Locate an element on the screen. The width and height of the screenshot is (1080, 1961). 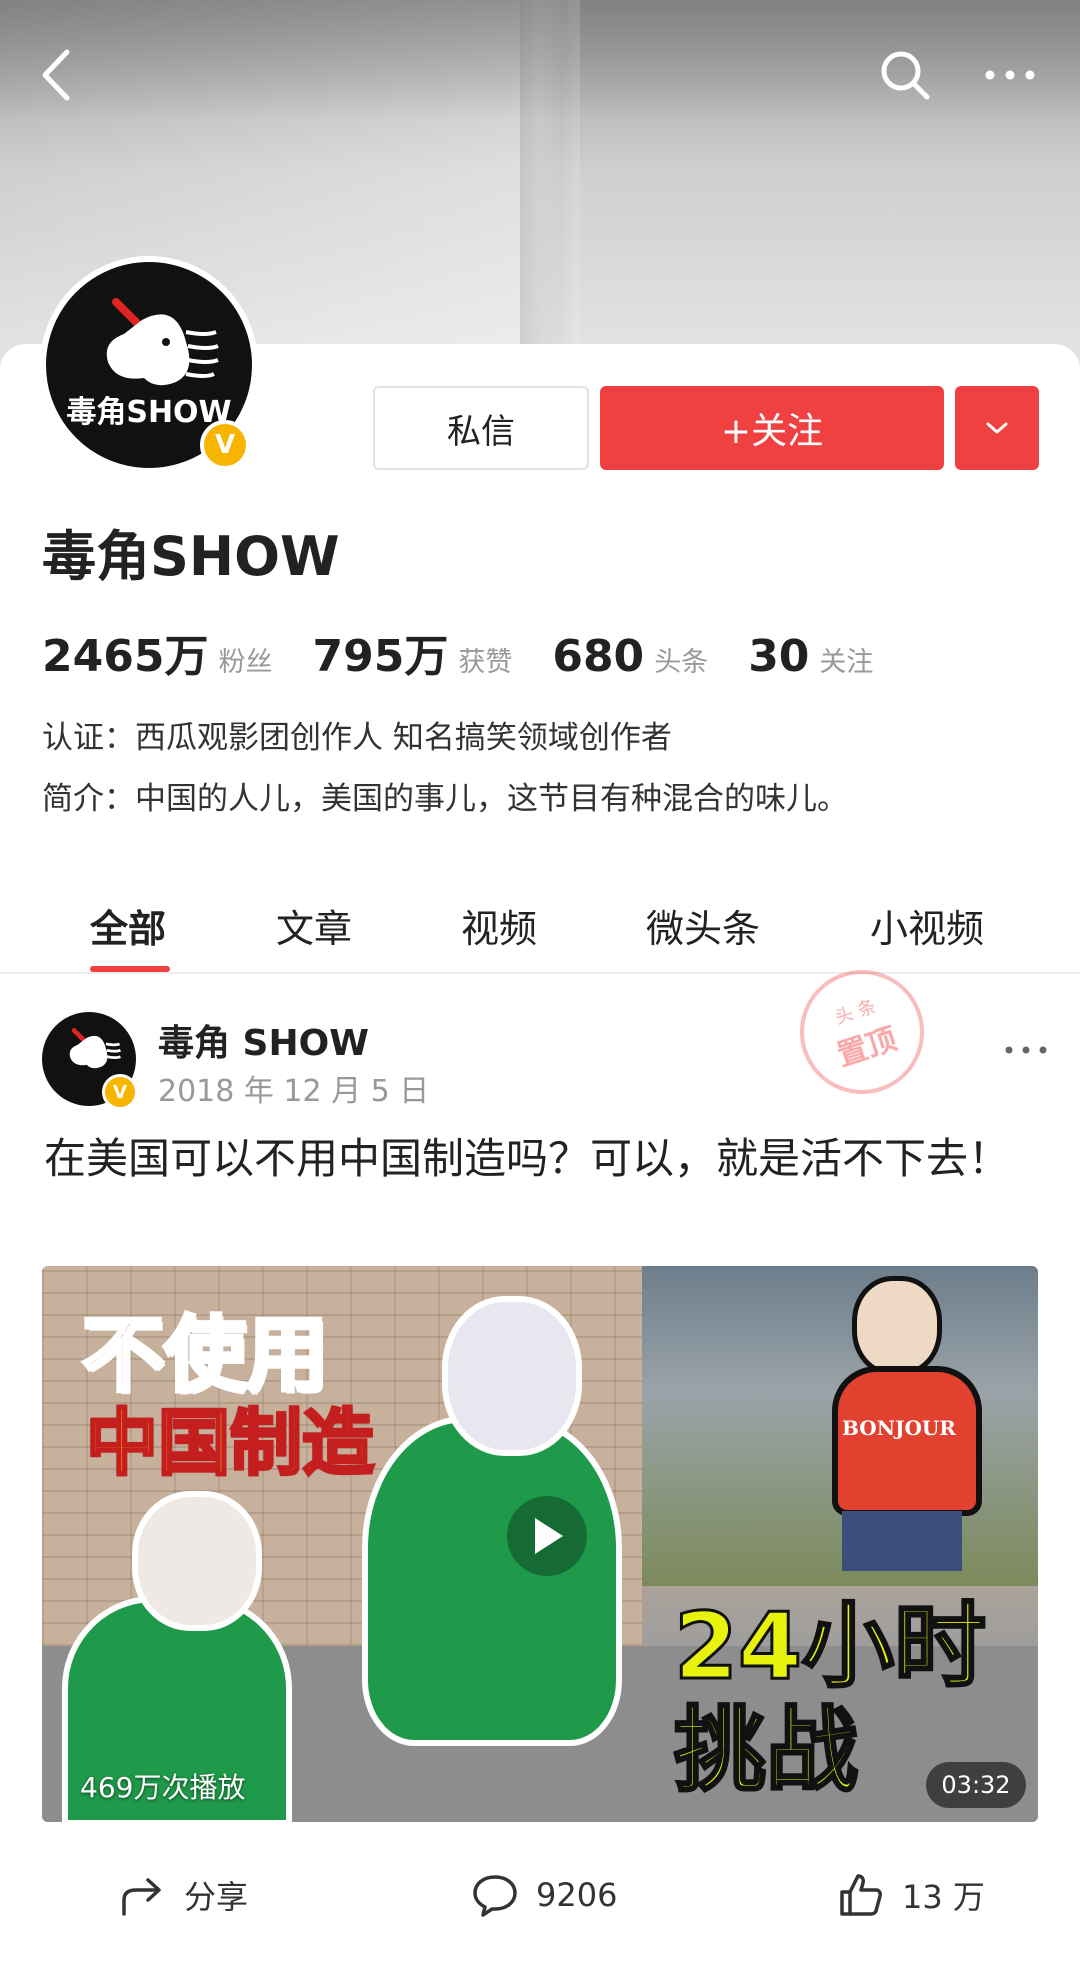
stat-label: 关注 is located at coordinates (846, 662).